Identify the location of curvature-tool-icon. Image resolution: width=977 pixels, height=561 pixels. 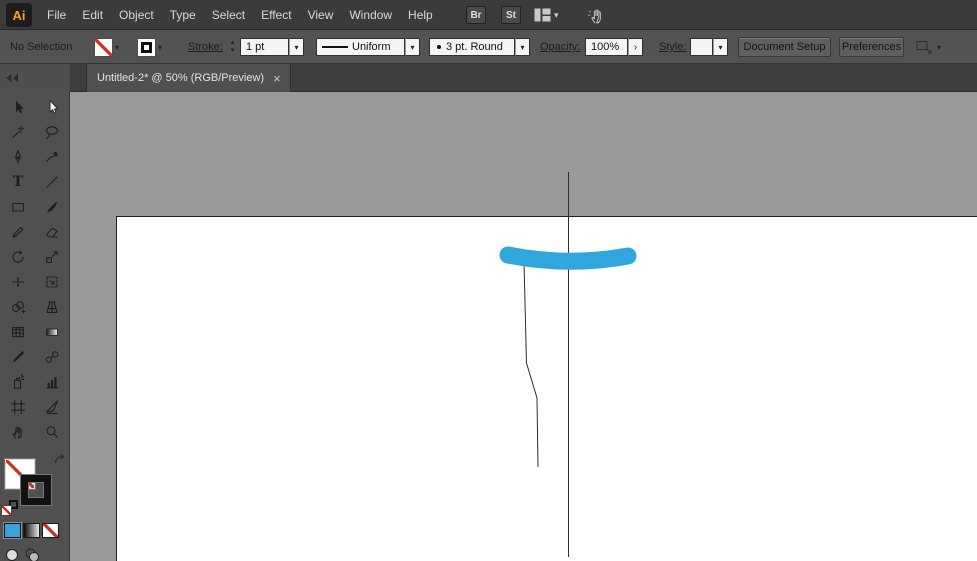
(52, 156).